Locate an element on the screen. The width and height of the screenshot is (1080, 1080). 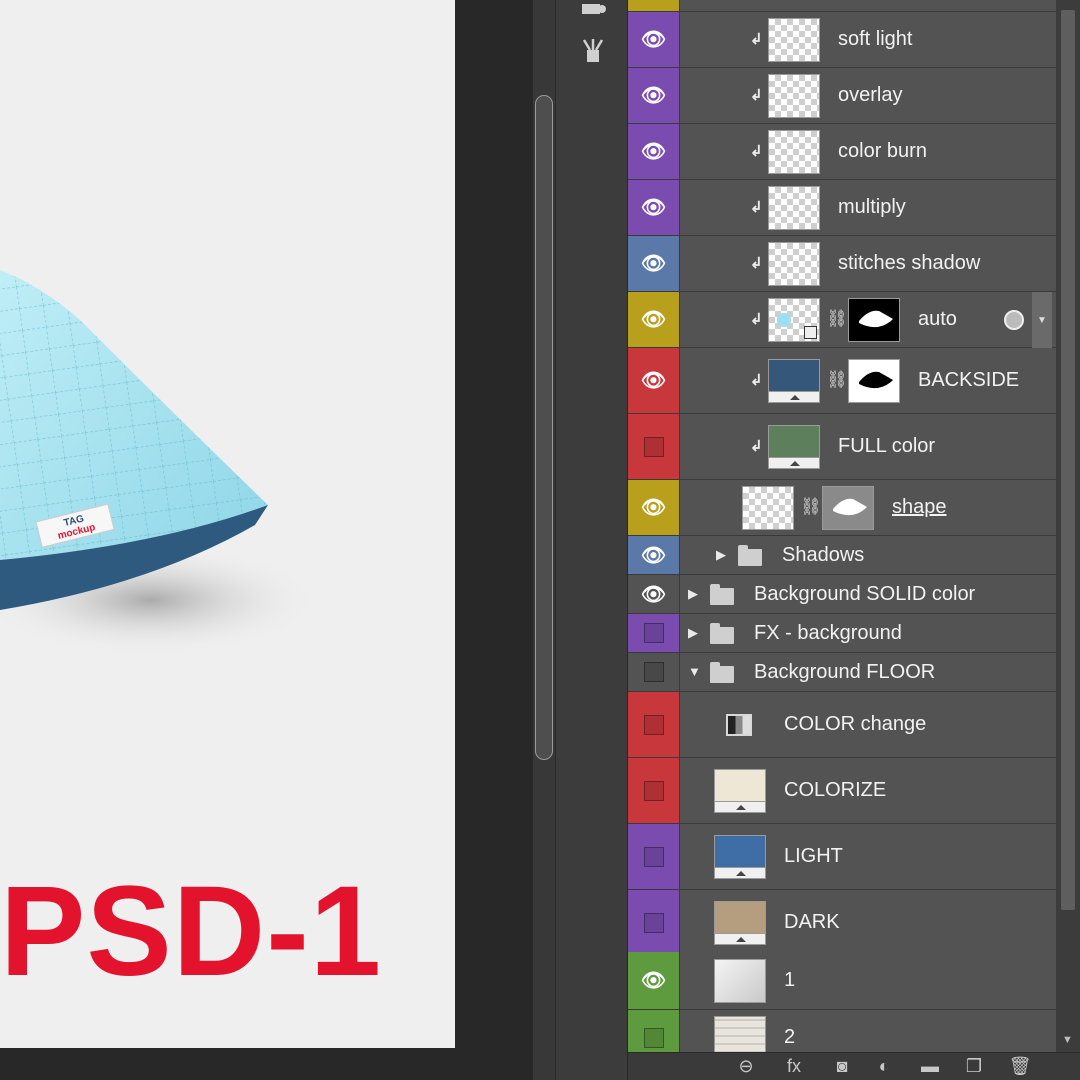
layer-row: 👁 ↲ soft light is located at coordinates (842, 40).